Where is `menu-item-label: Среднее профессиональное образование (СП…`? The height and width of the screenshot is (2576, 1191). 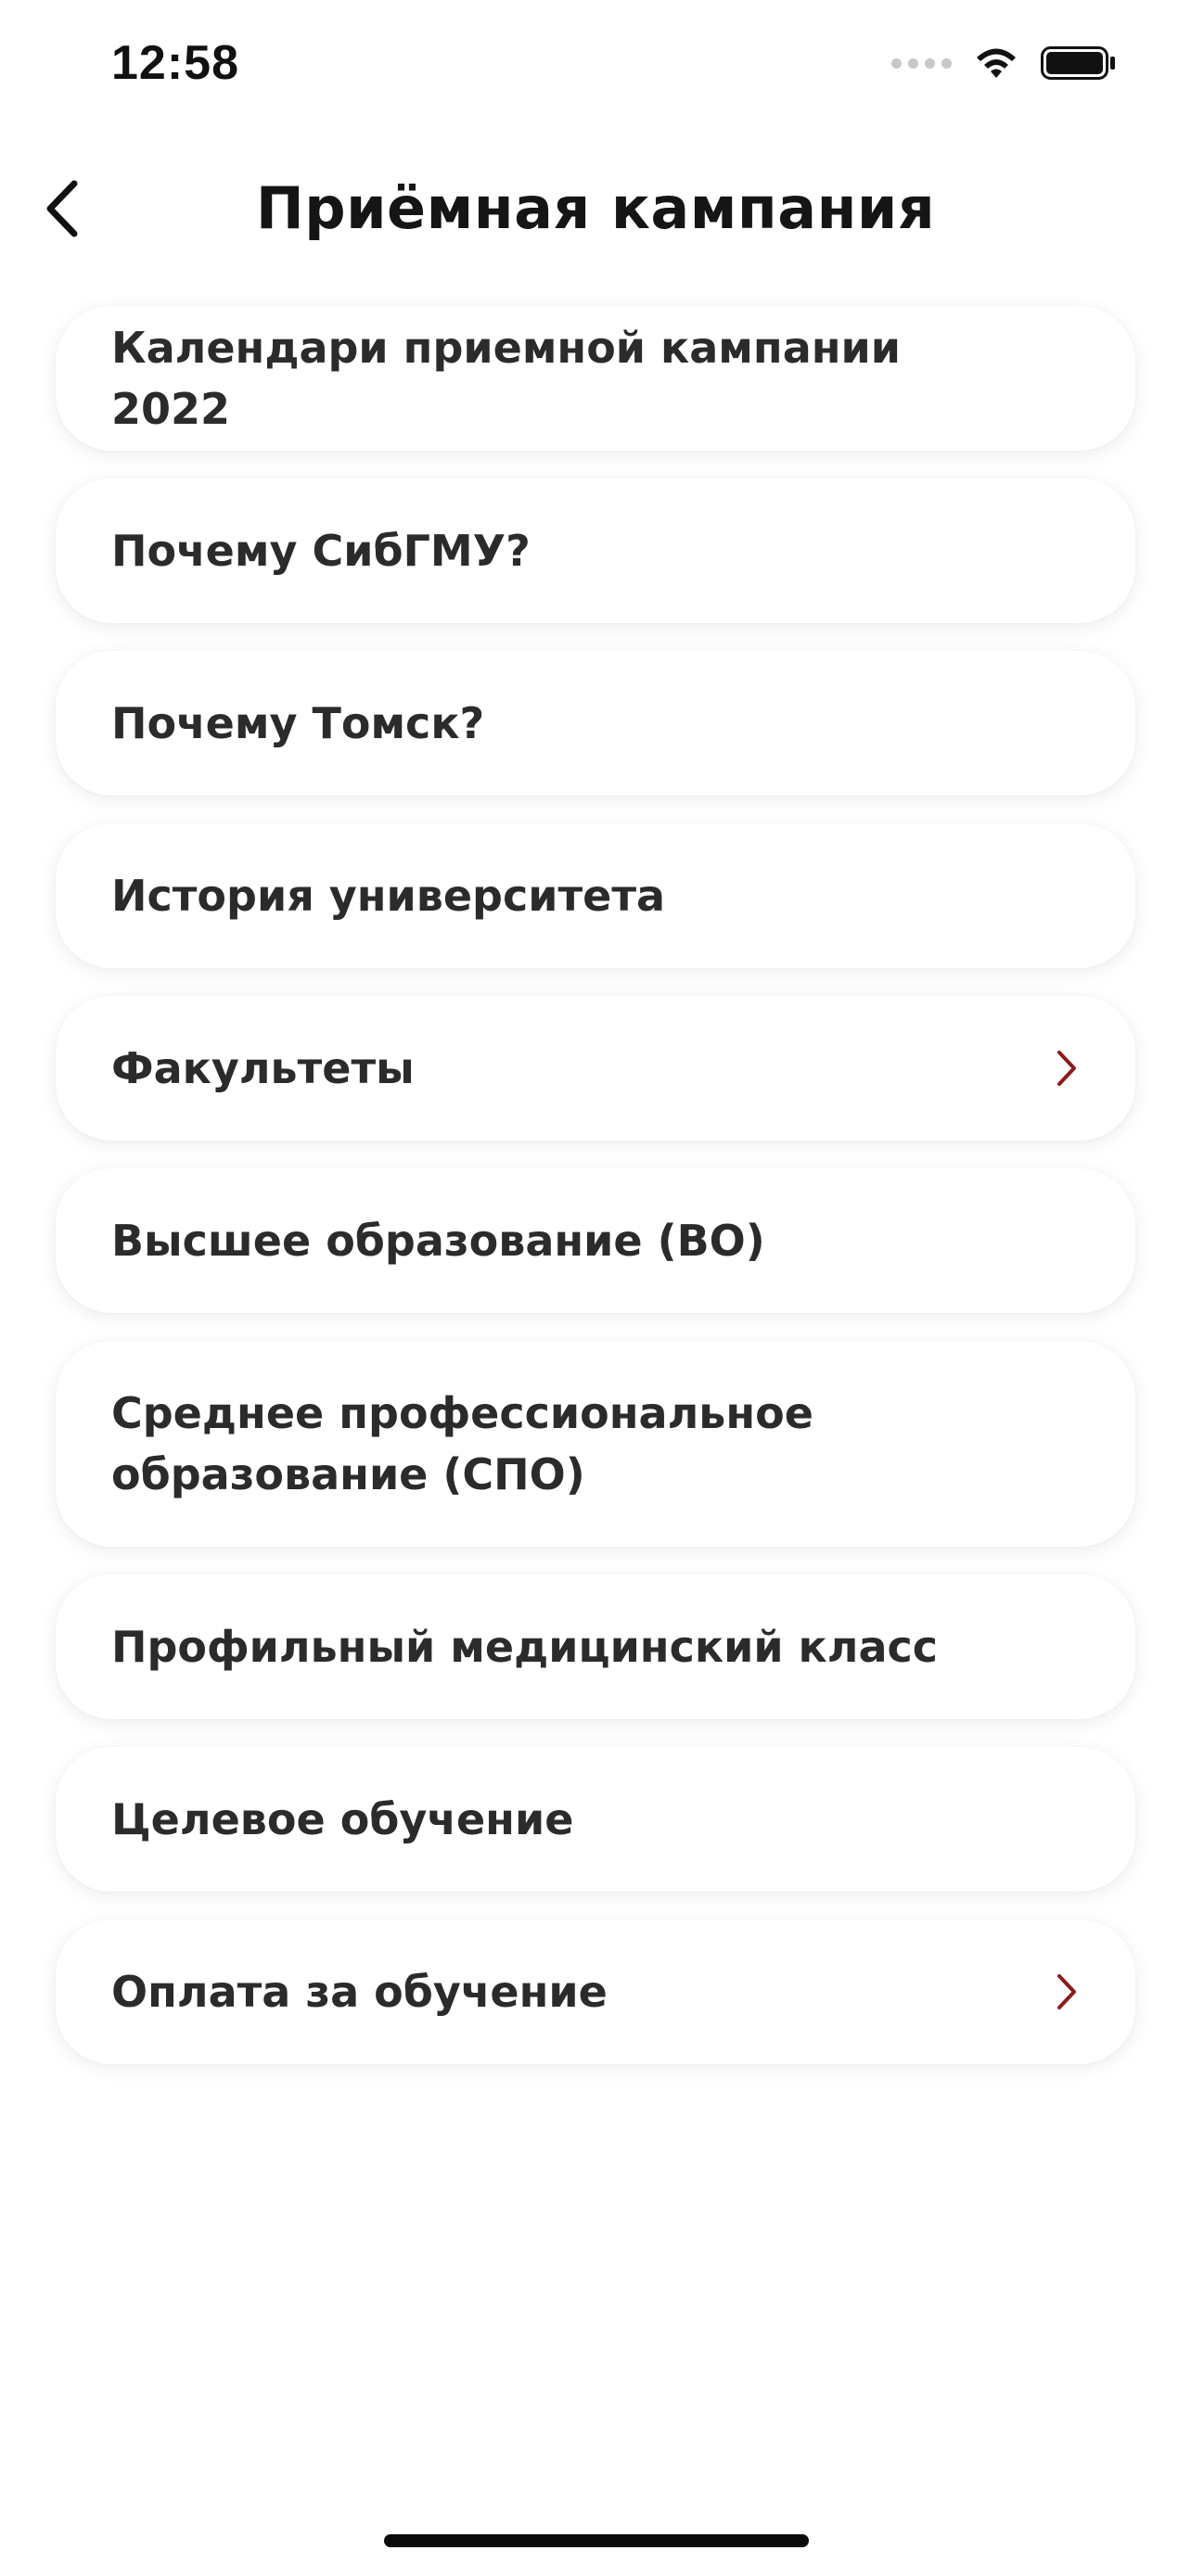
menu-item-label: Среднее профессиональное образование (СП… is located at coordinates (462, 1444).